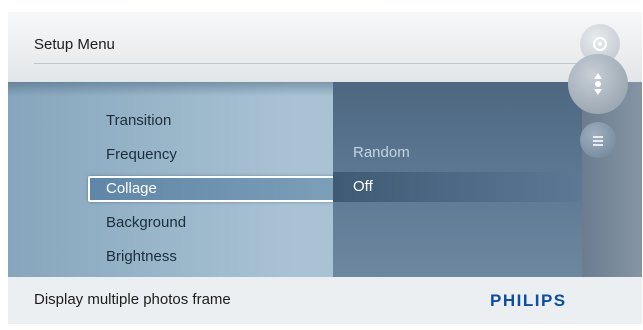  Describe the element at coordinates (528, 300) in the screenshot. I see `brand-logo: PHILIPS` at that location.